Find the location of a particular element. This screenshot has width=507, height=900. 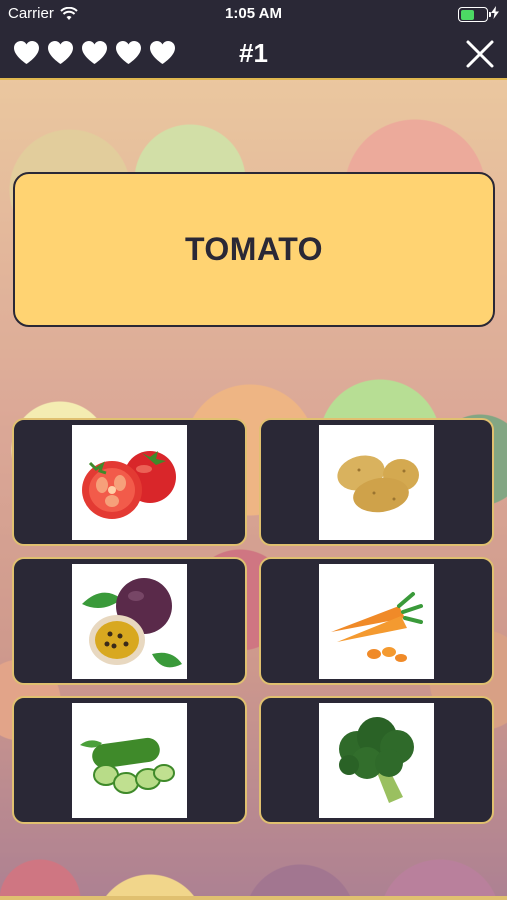

close-icon is located at coordinates (480, 54).